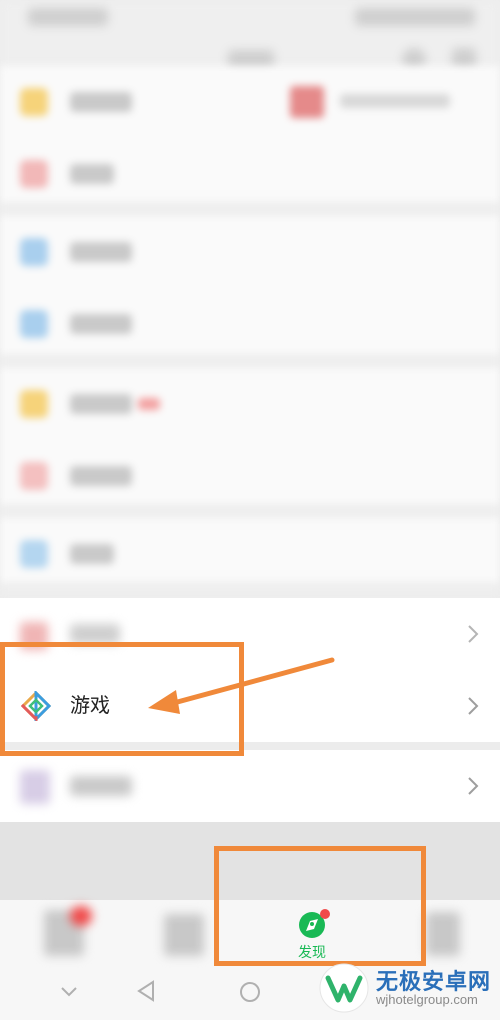  Describe the element at coordinates (344, 988) in the screenshot. I see `watermark-logo-icon` at that location.